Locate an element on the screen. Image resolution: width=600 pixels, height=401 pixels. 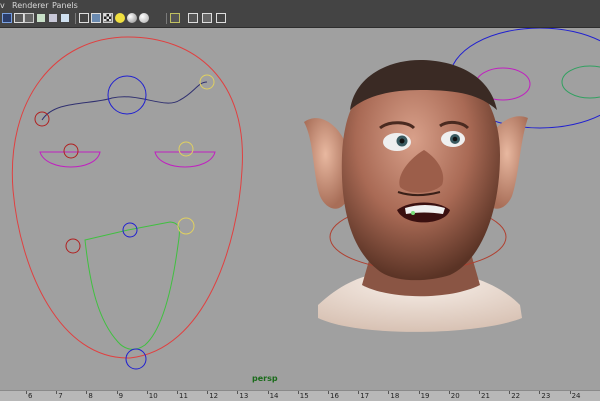
brow-left-control is located at coordinates (42, 119).